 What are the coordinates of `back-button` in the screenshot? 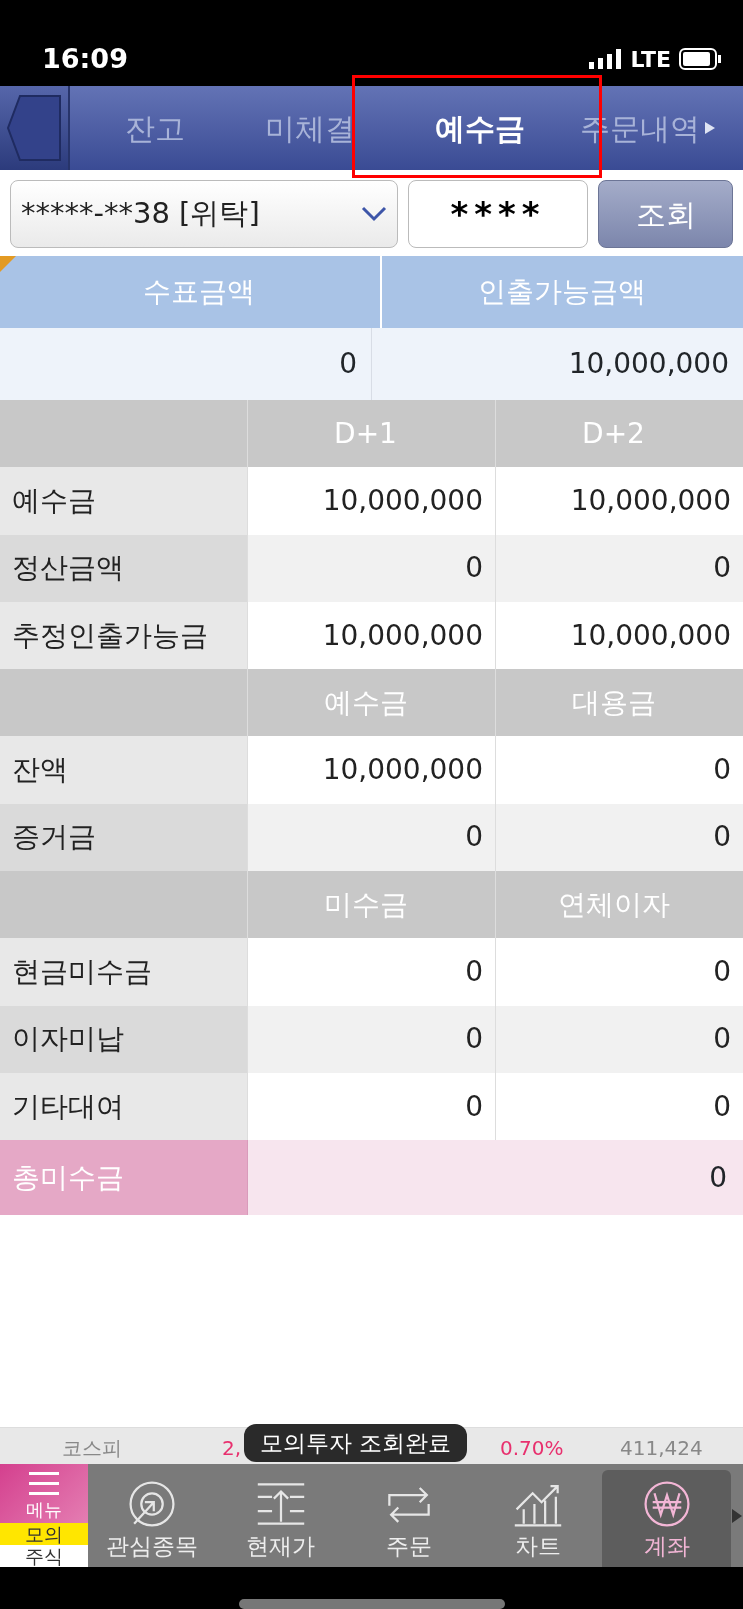 It's located at (35, 128).